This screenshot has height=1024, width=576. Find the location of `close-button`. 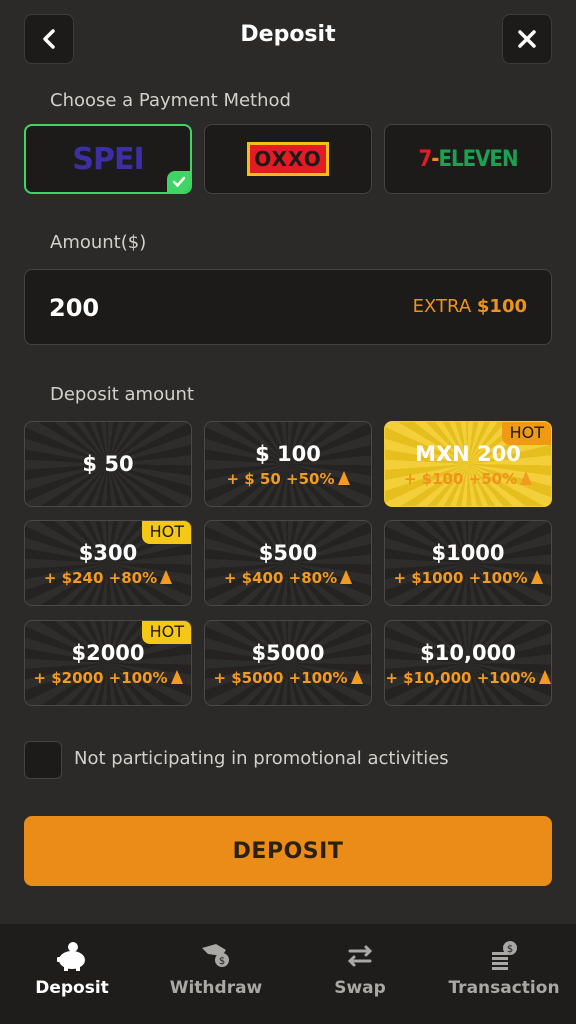

close-button is located at coordinates (527, 39).